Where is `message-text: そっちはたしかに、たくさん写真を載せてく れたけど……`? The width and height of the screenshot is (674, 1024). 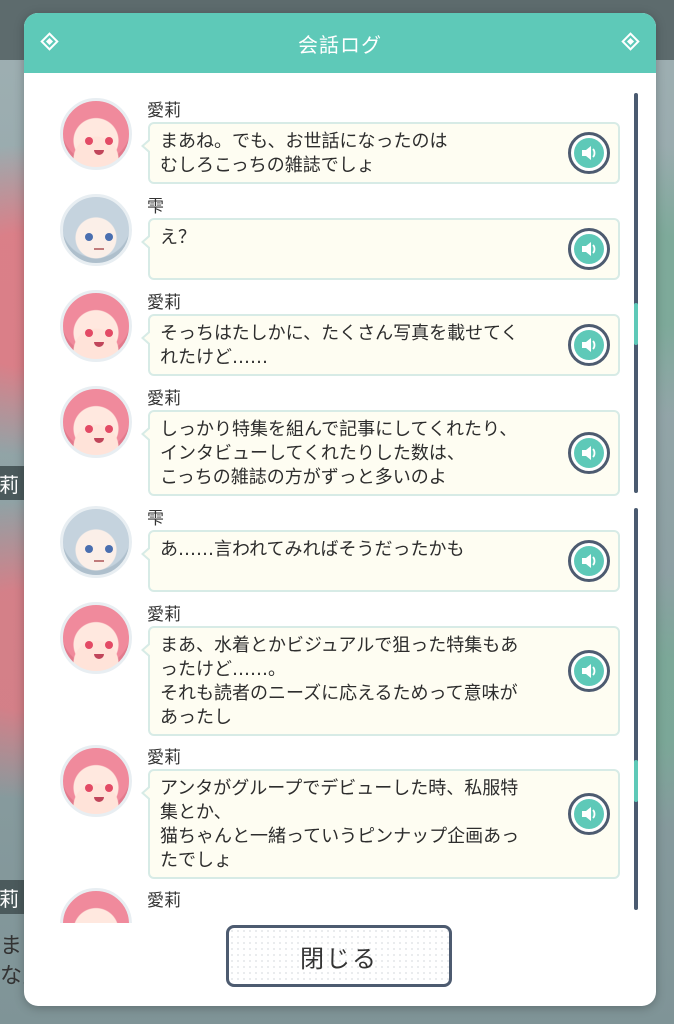 message-text: そっちはたしかに、たくさん写真を載せてく れたけど…… is located at coordinates (339, 345).